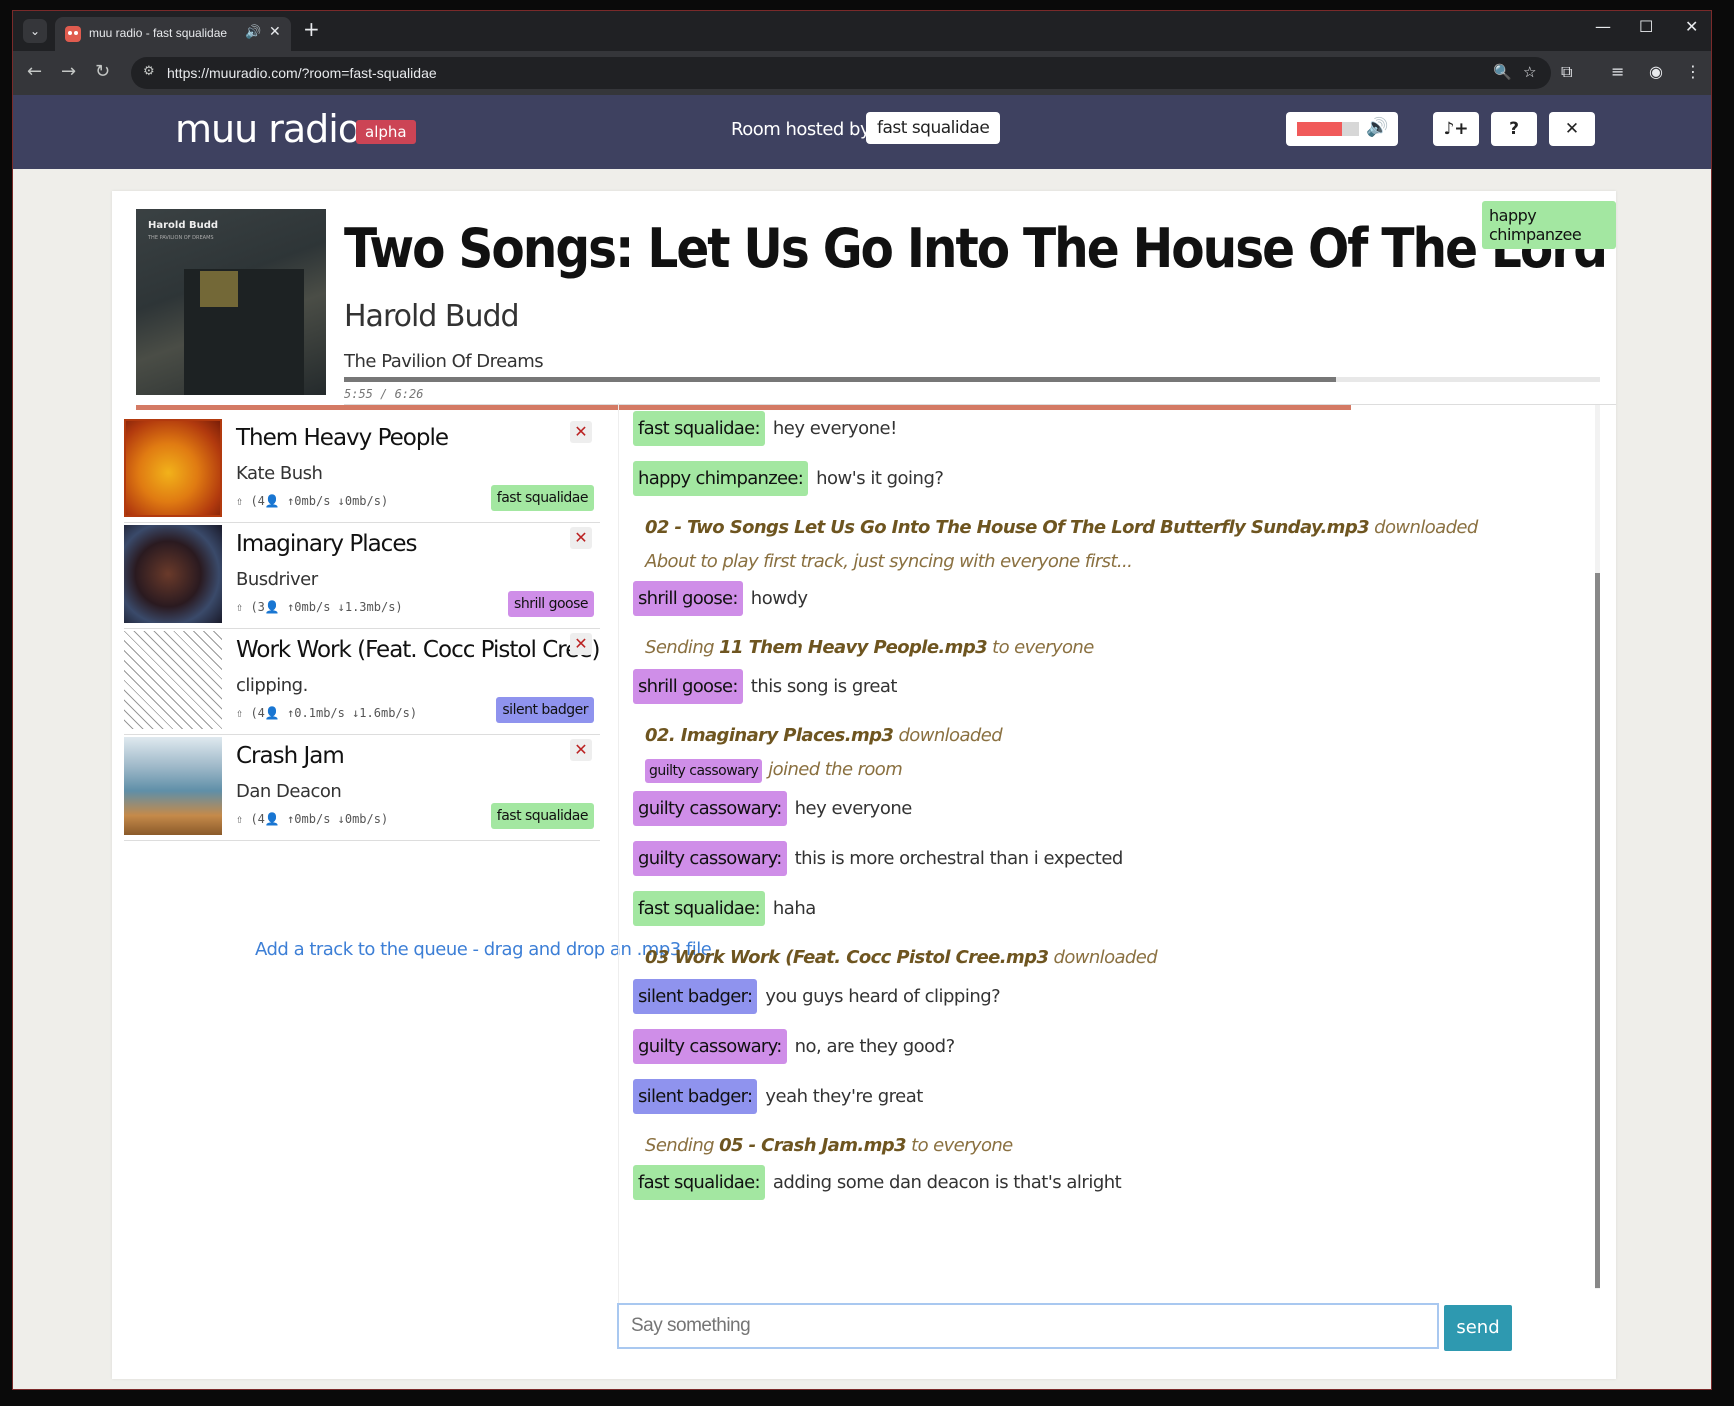 The image size is (1734, 1406). Describe the element at coordinates (35, 31) in the screenshot. I see `tab-search-button: ⌄` at that location.